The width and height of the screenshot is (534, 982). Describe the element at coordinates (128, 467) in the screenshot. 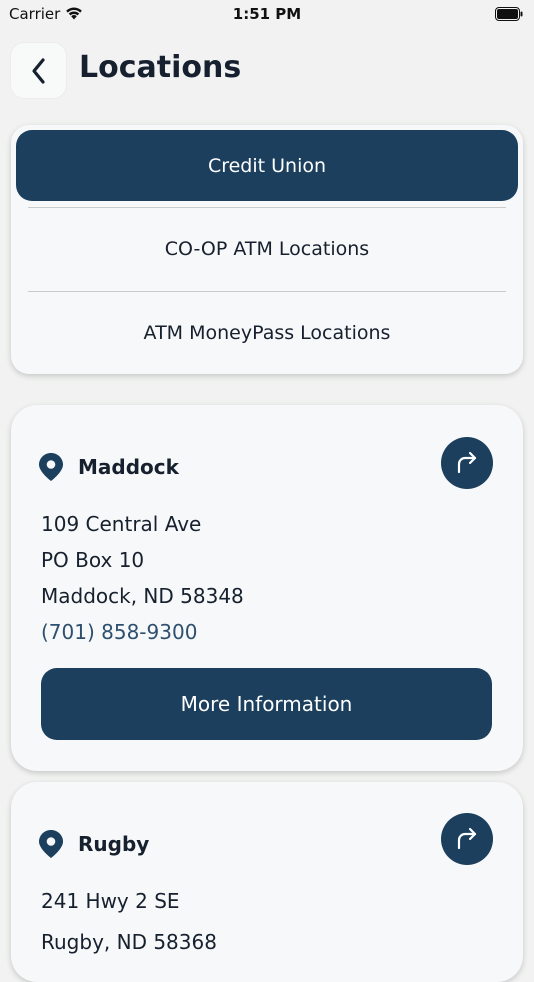

I see `location-name: Maddock` at that location.